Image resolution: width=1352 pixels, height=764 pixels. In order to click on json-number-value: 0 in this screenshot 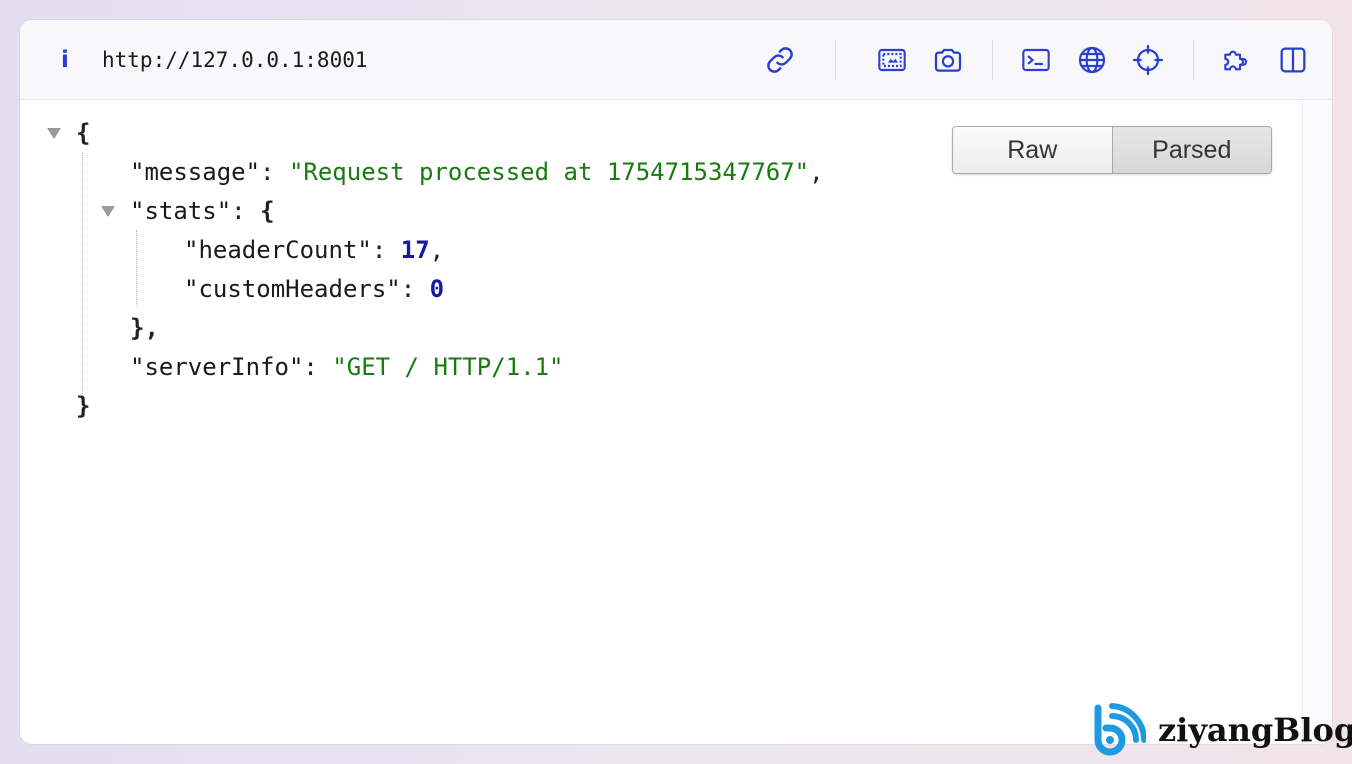, I will do `click(437, 289)`.